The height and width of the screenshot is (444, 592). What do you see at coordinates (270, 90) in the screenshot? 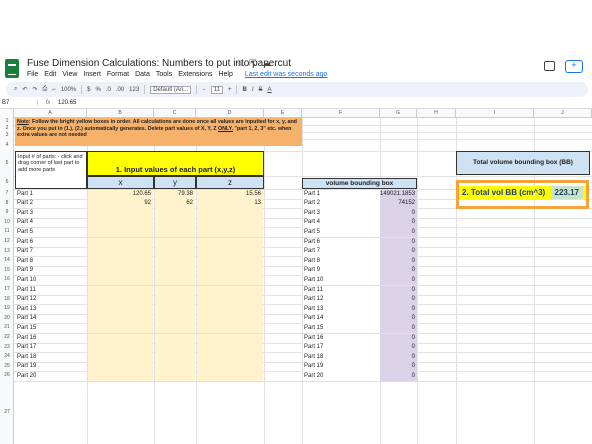
I see `text-color-button: A` at bounding box center [270, 90].